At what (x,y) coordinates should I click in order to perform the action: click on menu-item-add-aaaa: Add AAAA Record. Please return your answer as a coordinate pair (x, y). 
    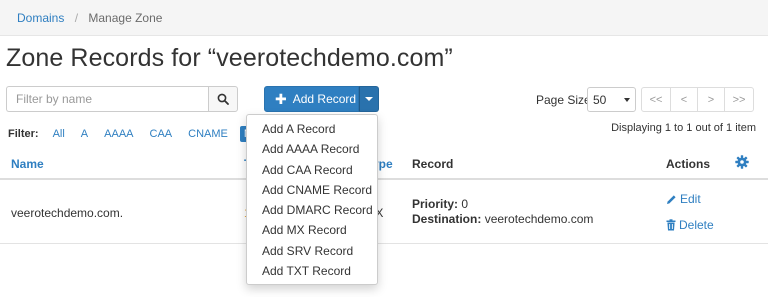
    Looking at the image, I should click on (312, 149).